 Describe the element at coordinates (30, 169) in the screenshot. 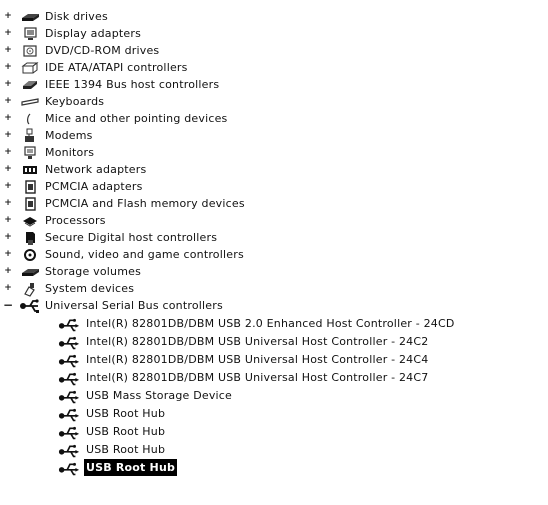

I see `network-adapter-icon` at that location.